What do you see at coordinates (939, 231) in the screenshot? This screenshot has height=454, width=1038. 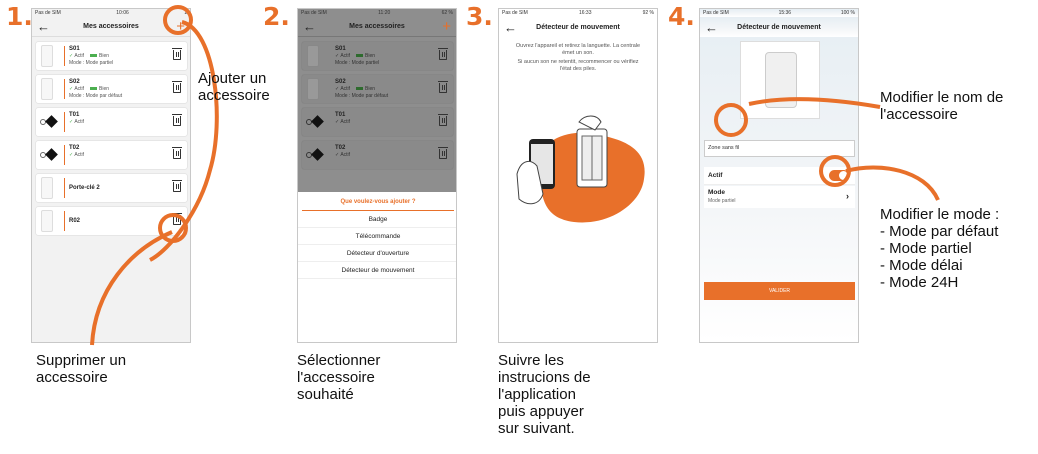 I see `mode-list-item: - Mode par défaut` at bounding box center [939, 231].